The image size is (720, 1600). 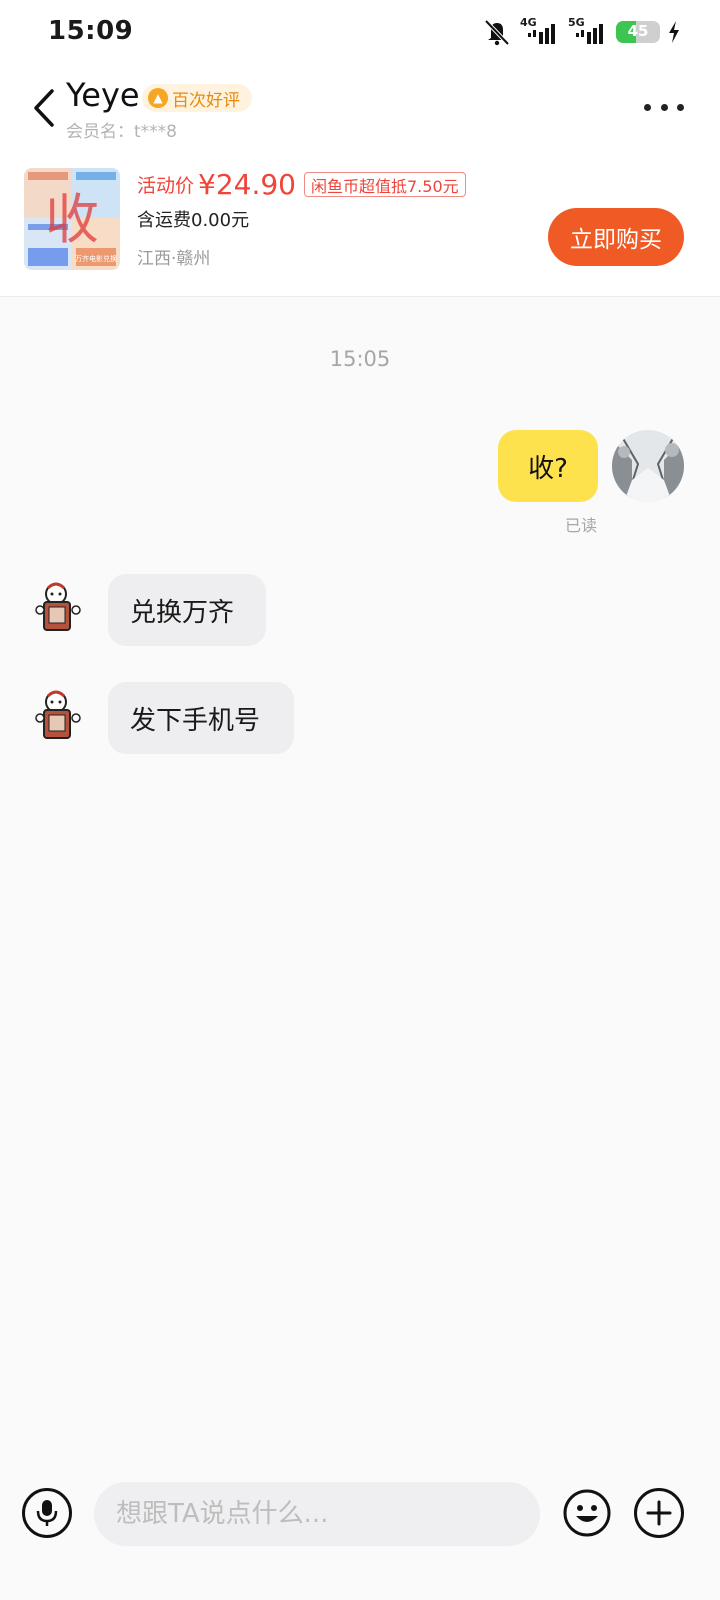 I want to click on battery-indicator: 45, so click(x=638, y=32).